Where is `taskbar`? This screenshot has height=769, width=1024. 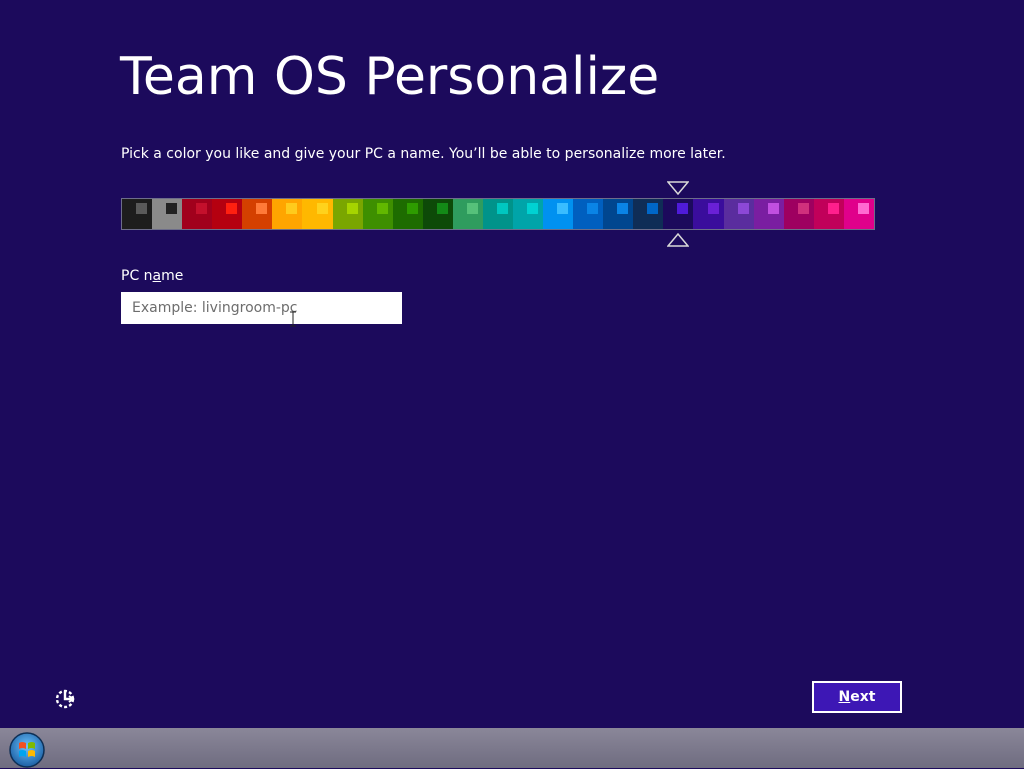
taskbar is located at coordinates (512, 748).